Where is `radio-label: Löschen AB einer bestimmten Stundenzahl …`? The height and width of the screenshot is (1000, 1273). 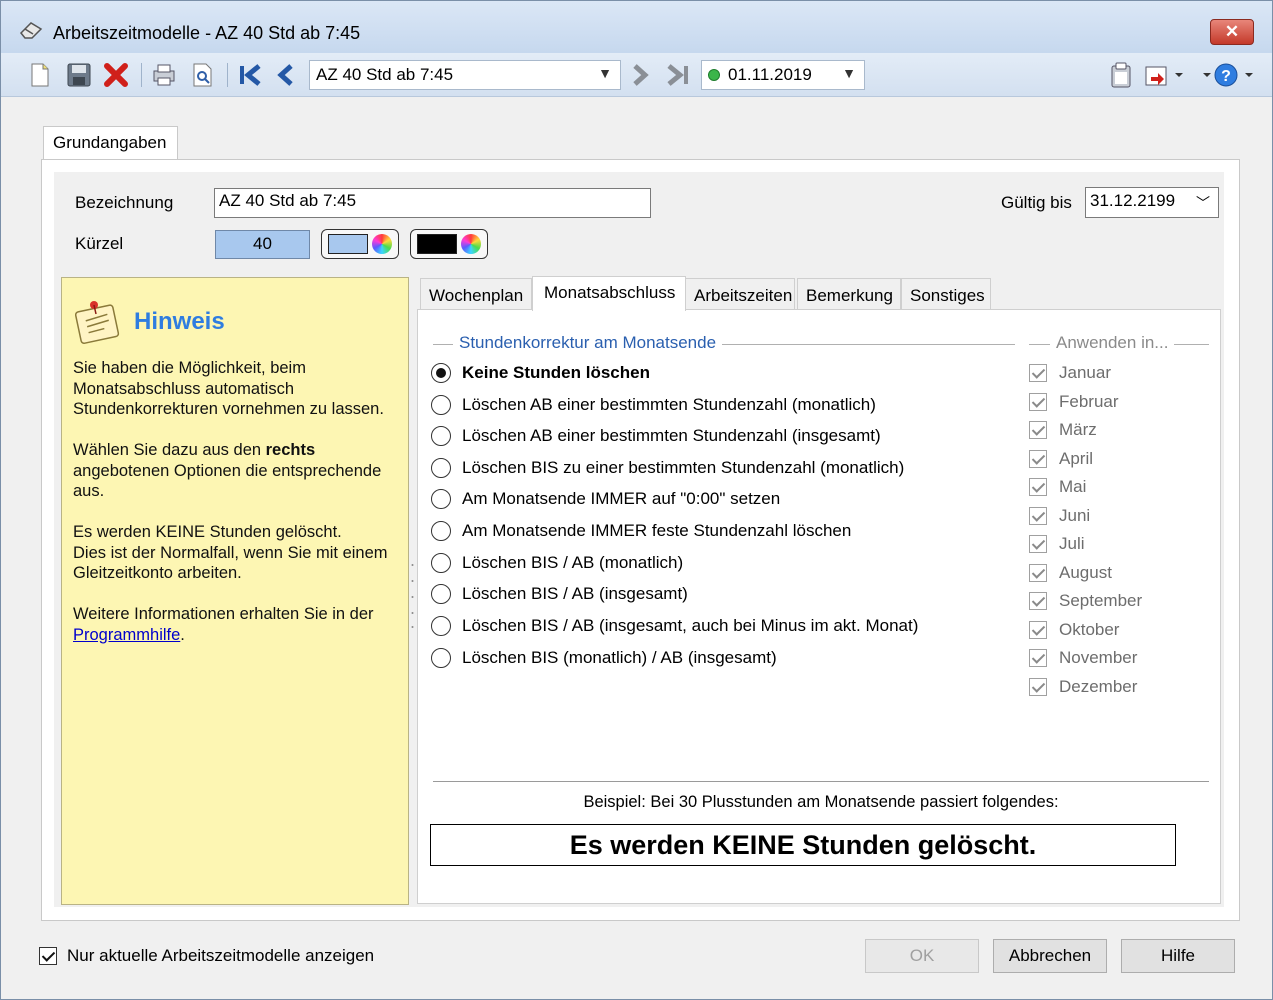
radio-label: Löschen AB einer bestimmten Stundenzahl … is located at coordinates (671, 435).